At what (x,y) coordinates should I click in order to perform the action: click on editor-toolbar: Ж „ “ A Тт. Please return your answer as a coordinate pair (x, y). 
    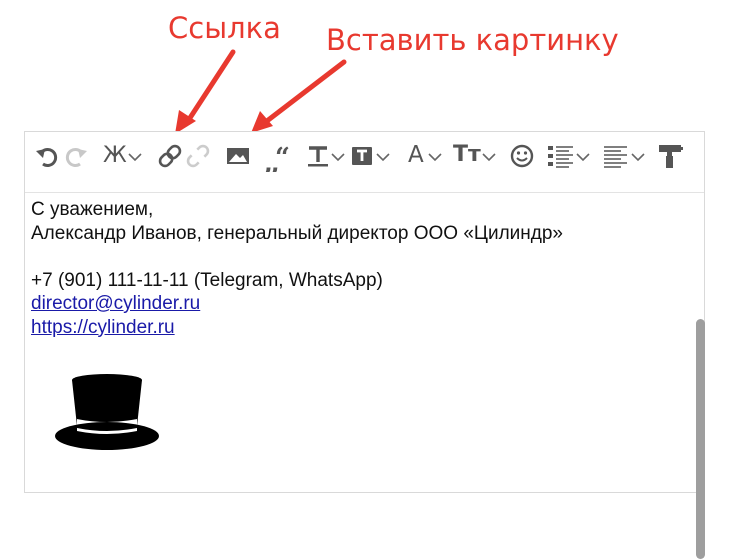
    Looking at the image, I should click on (364, 162).